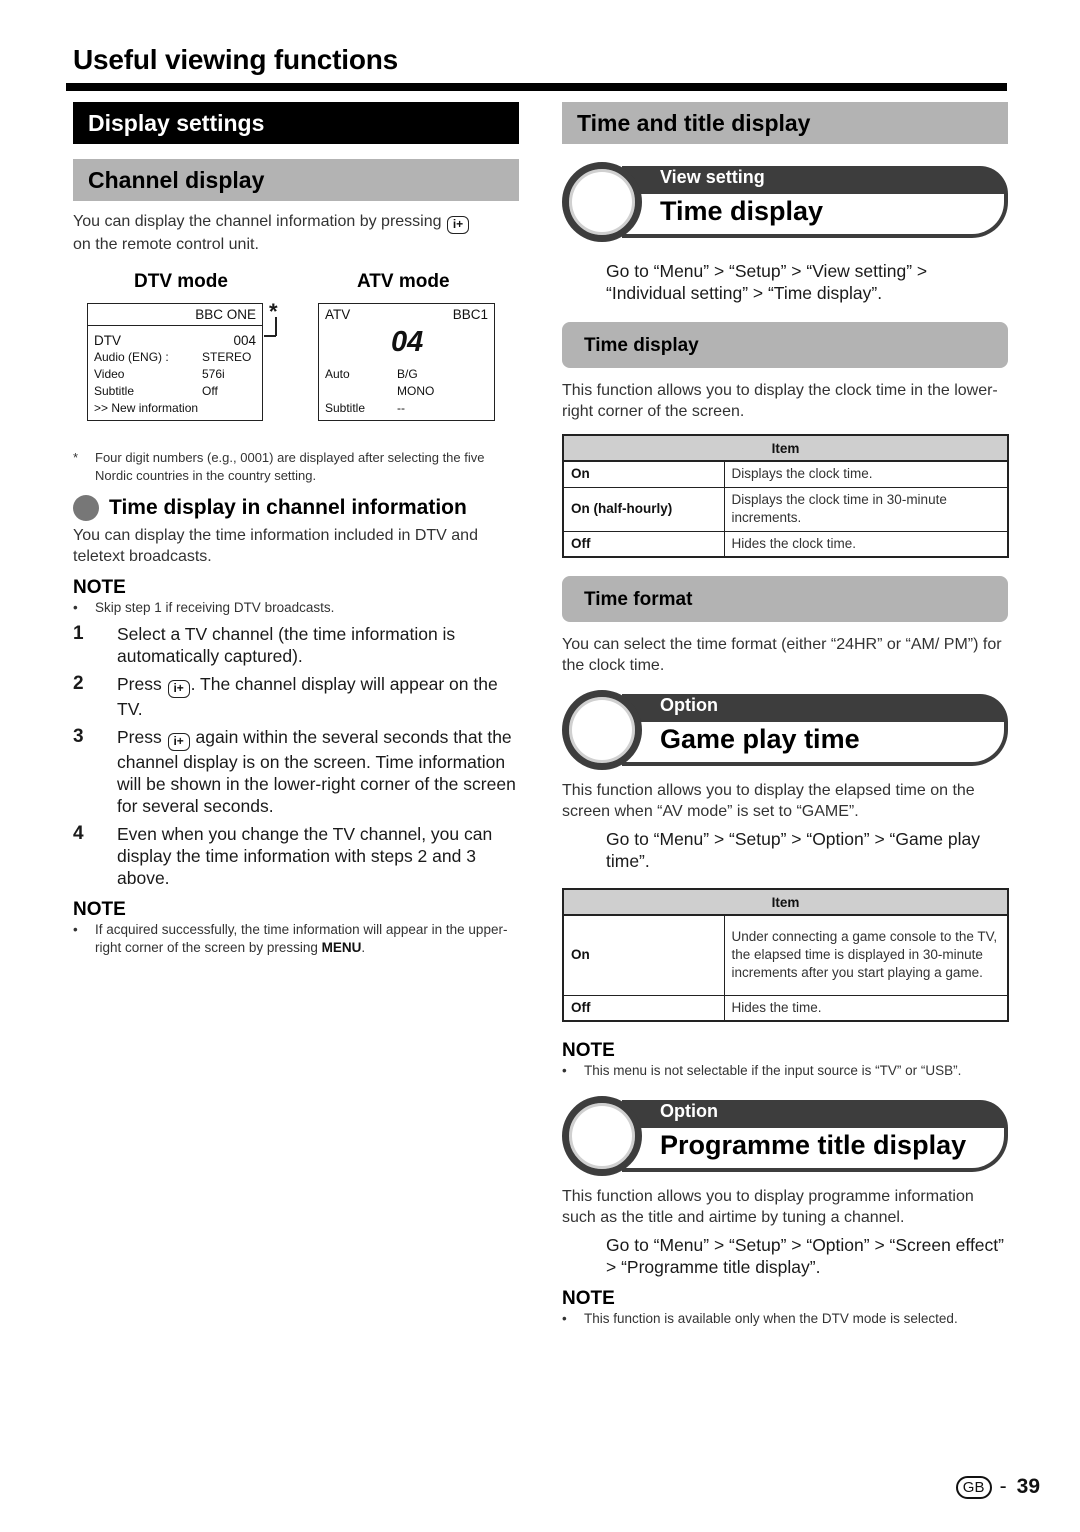 The image size is (1080, 1532). Describe the element at coordinates (86, 508) in the screenshot. I see `bullet-circle-icon` at that location.